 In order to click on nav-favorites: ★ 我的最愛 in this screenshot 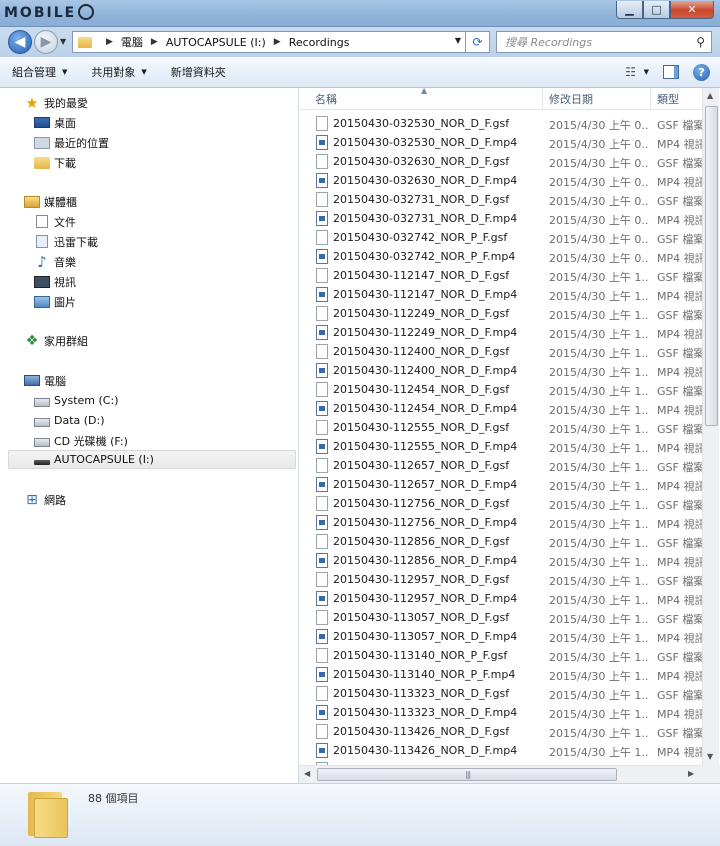, I will do `click(56, 102)`.